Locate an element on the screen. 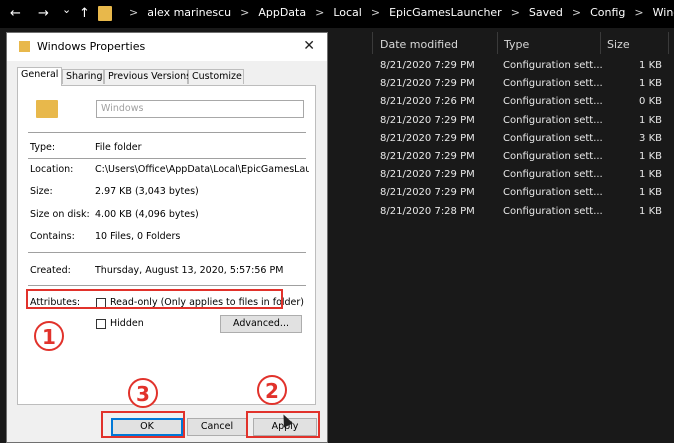 This screenshot has height=443, width=674. recent-locations-icon: ⌄ is located at coordinates (66, 9).